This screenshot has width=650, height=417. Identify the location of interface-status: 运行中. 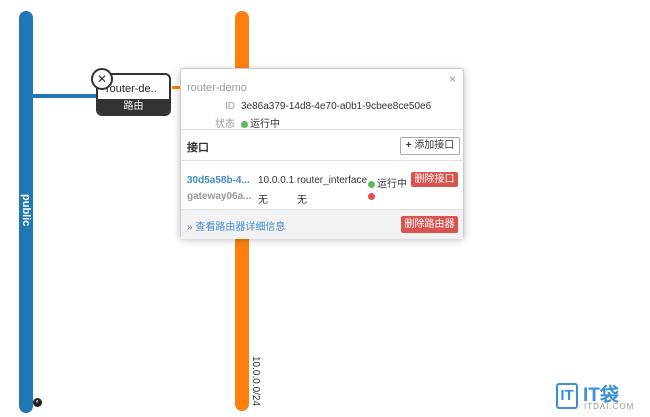
(387, 182).